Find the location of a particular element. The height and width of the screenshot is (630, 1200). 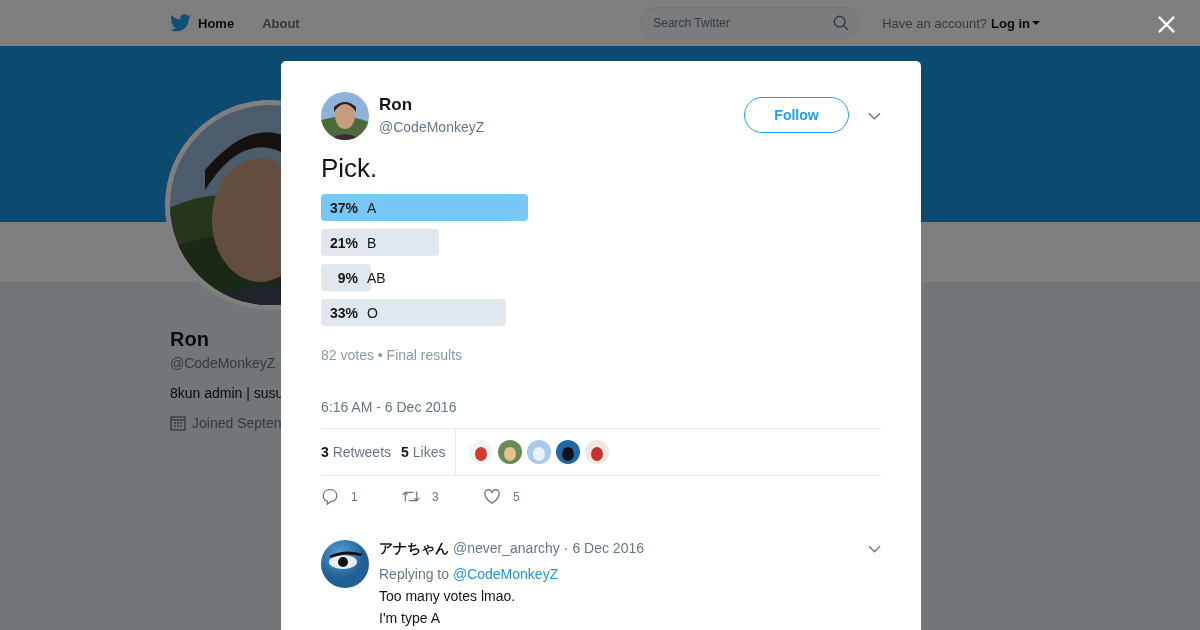

timestamp: 6:16 AM - 6 Dec 2016 is located at coordinates (389, 407).